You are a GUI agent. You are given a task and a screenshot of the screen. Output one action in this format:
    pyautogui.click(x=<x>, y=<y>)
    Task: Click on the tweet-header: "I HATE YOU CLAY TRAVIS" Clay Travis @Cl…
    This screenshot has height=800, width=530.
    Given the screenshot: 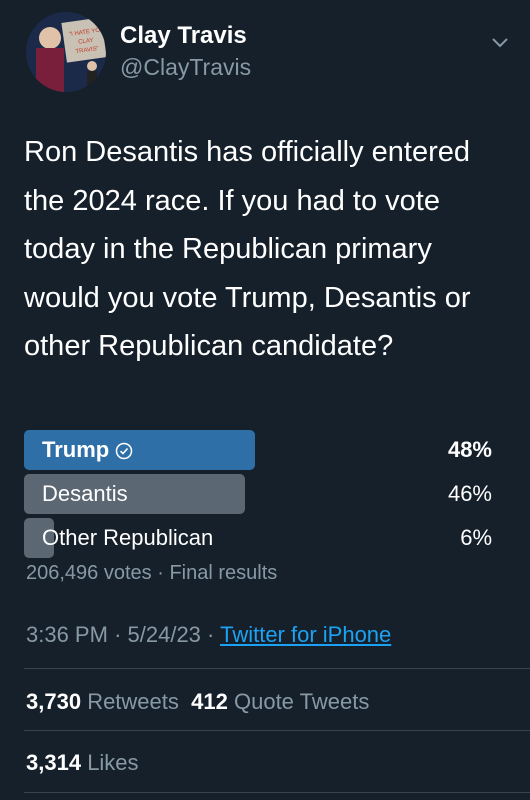 What is the action you would take?
    pyautogui.click(x=269, y=55)
    